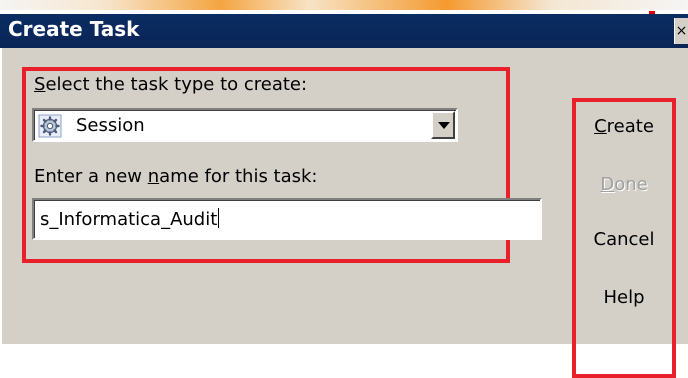 This screenshot has height=378, width=688. What do you see at coordinates (50, 126) in the screenshot?
I see `session-gear-icon` at bounding box center [50, 126].